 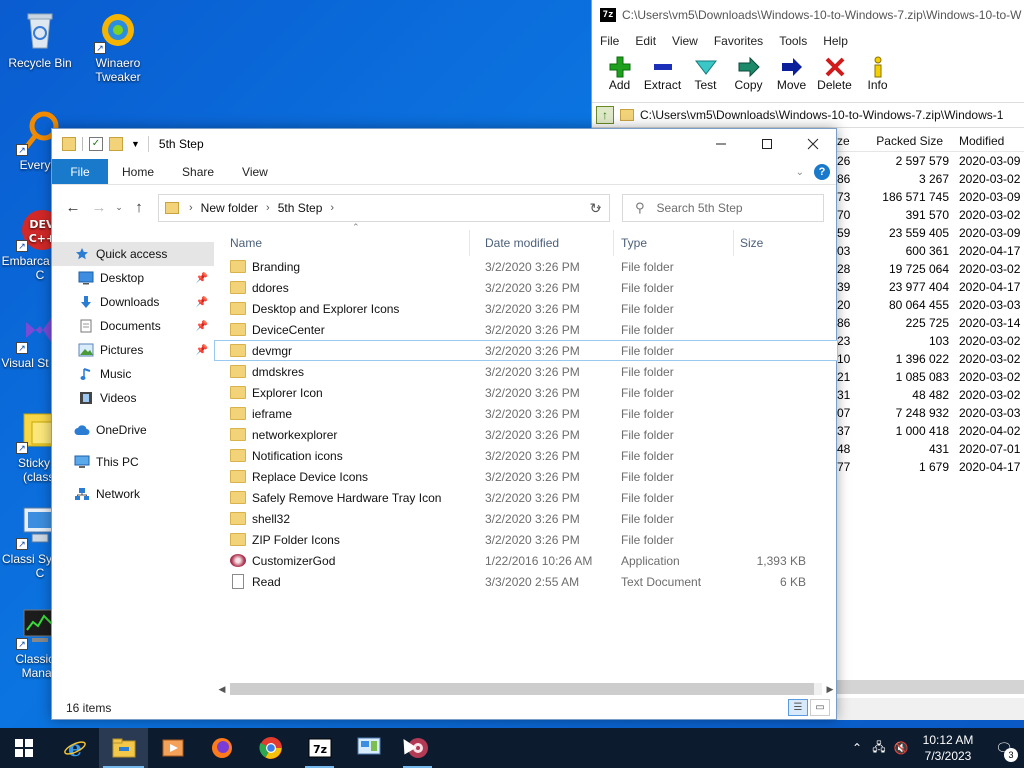 What do you see at coordinates (119, 207) in the screenshot?
I see `recent-locations-chevron-icon: ⌄` at bounding box center [119, 207].